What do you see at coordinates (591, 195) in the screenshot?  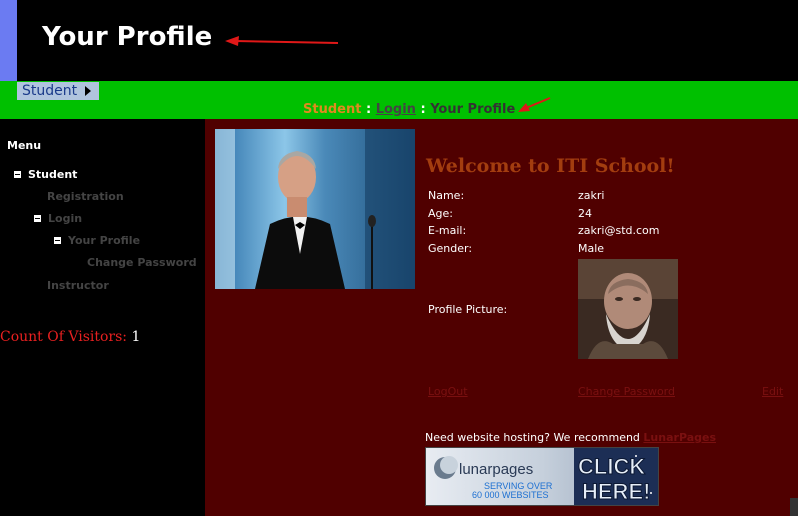 I see `name-value: zakri` at bounding box center [591, 195].